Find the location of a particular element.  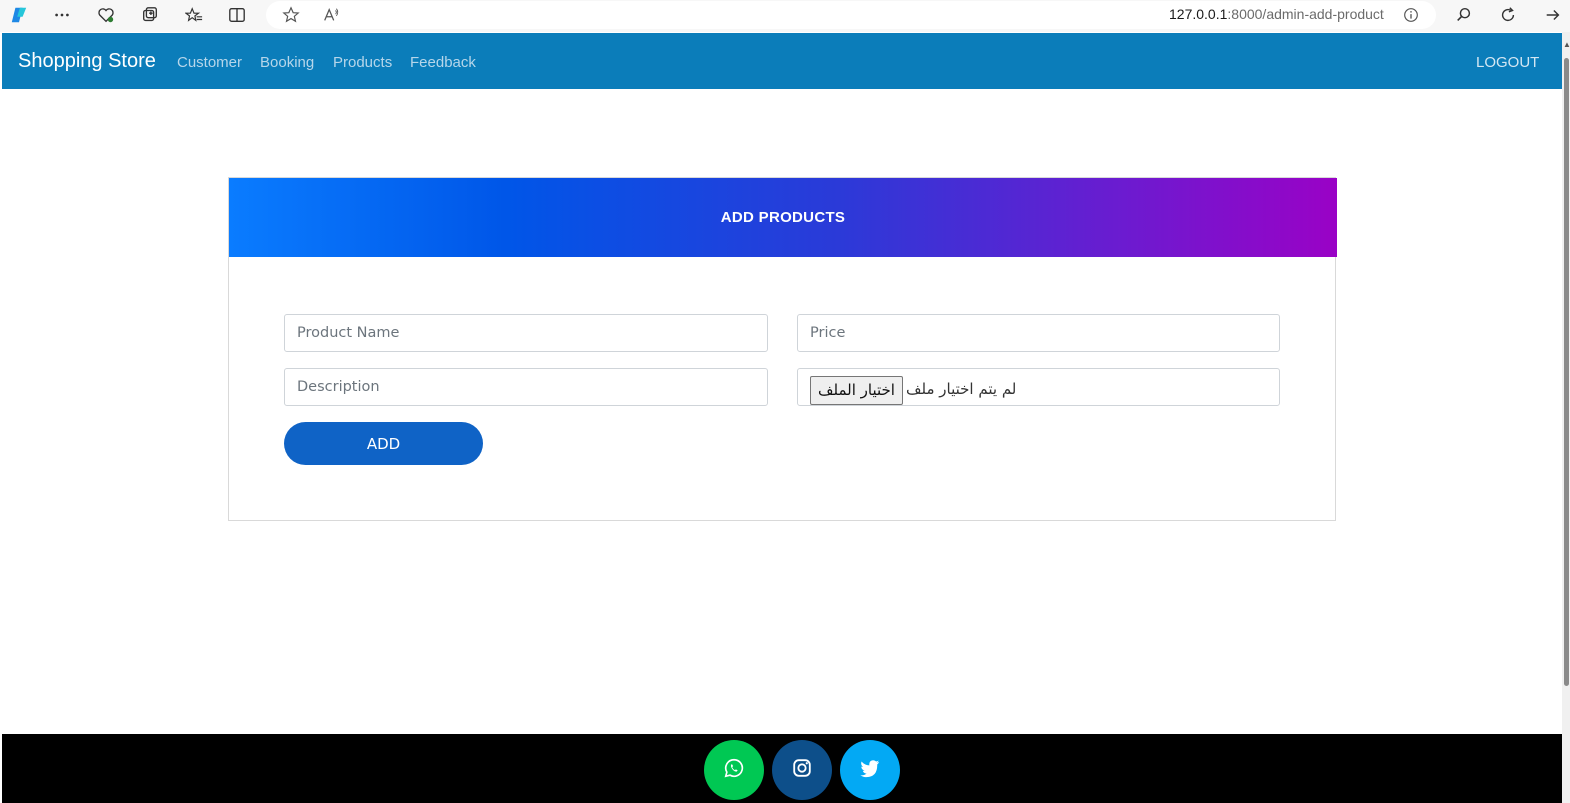

logout-link: LOGOUT is located at coordinates (1507, 62).